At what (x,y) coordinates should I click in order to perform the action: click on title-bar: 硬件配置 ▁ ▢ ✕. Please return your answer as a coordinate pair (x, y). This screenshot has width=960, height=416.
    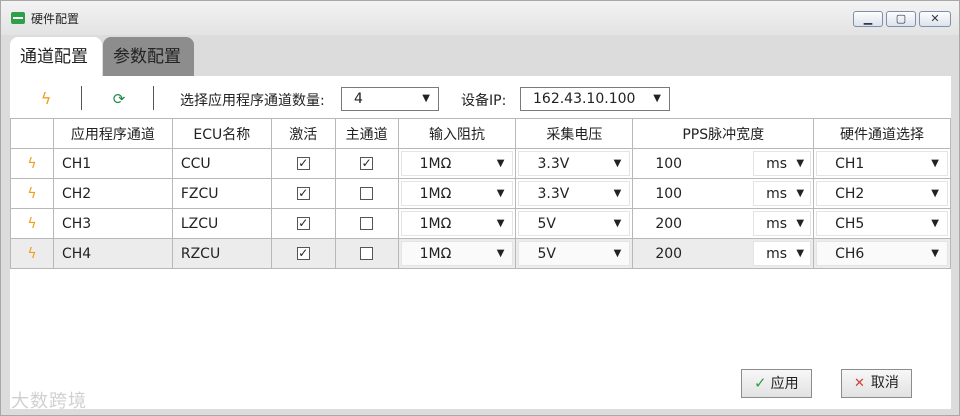
    Looking at the image, I should click on (480, 18).